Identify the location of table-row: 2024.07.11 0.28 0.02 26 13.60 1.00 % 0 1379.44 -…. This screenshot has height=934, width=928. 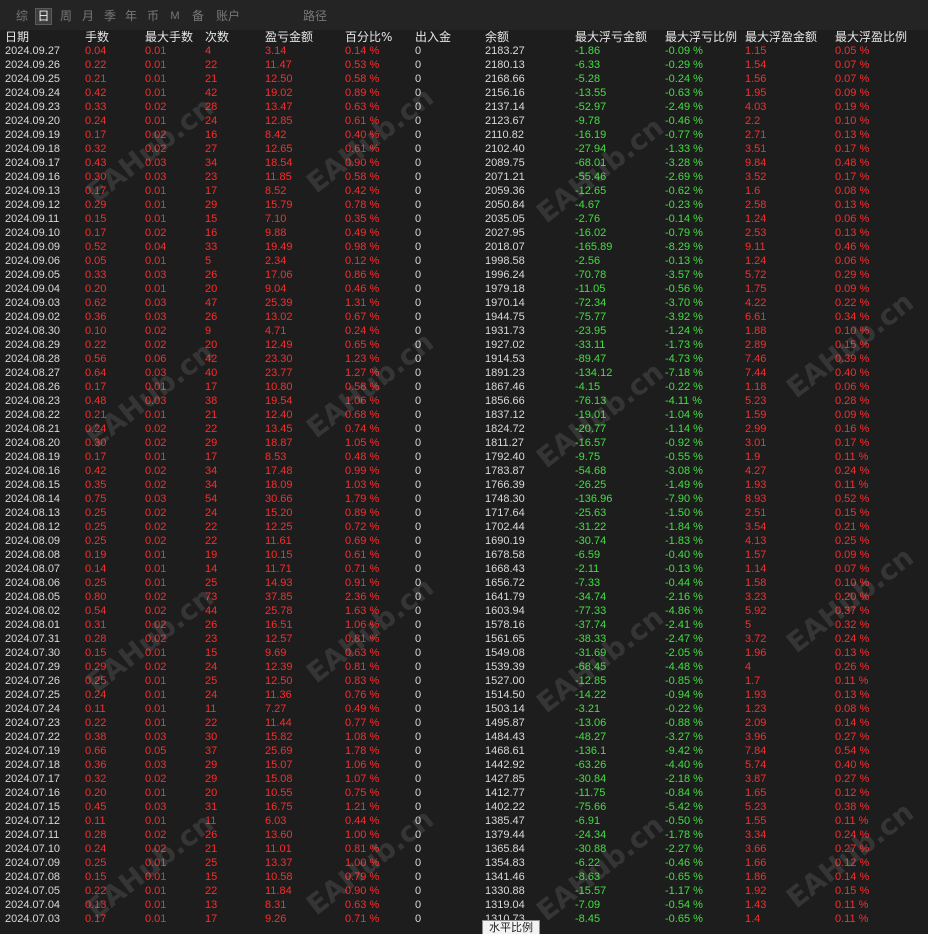
(464, 835).